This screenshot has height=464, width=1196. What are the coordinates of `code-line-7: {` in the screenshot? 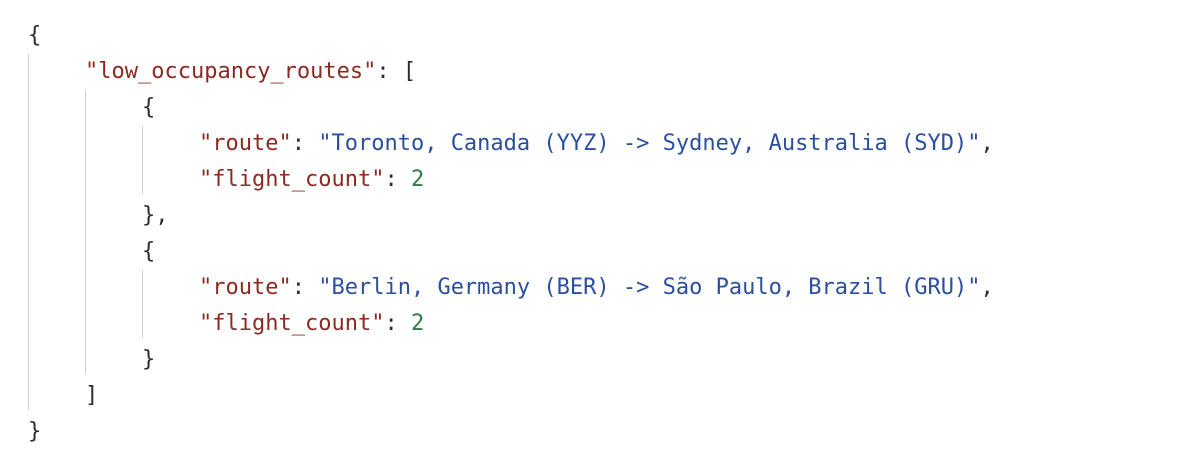 It's located at (148, 252).